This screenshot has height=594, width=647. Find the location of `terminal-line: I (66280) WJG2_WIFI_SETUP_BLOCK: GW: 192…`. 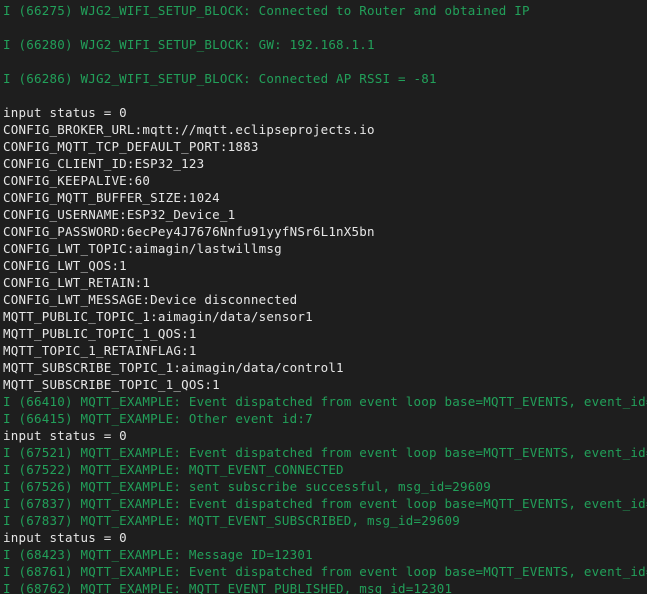

terminal-line: I (66280) WJG2_WIFI_SETUP_BLOCK: GW: 192… is located at coordinates (189, 44).